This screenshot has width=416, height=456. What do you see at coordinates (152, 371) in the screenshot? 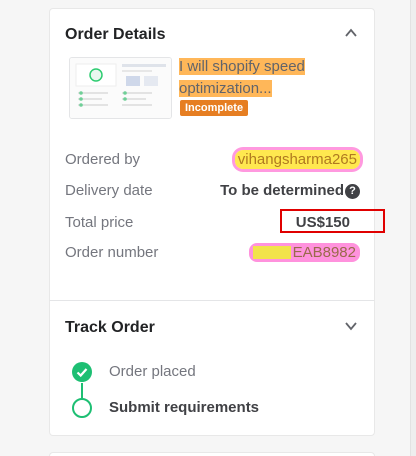
I see `step-label: Order placed` at bounding box center [152, 371].